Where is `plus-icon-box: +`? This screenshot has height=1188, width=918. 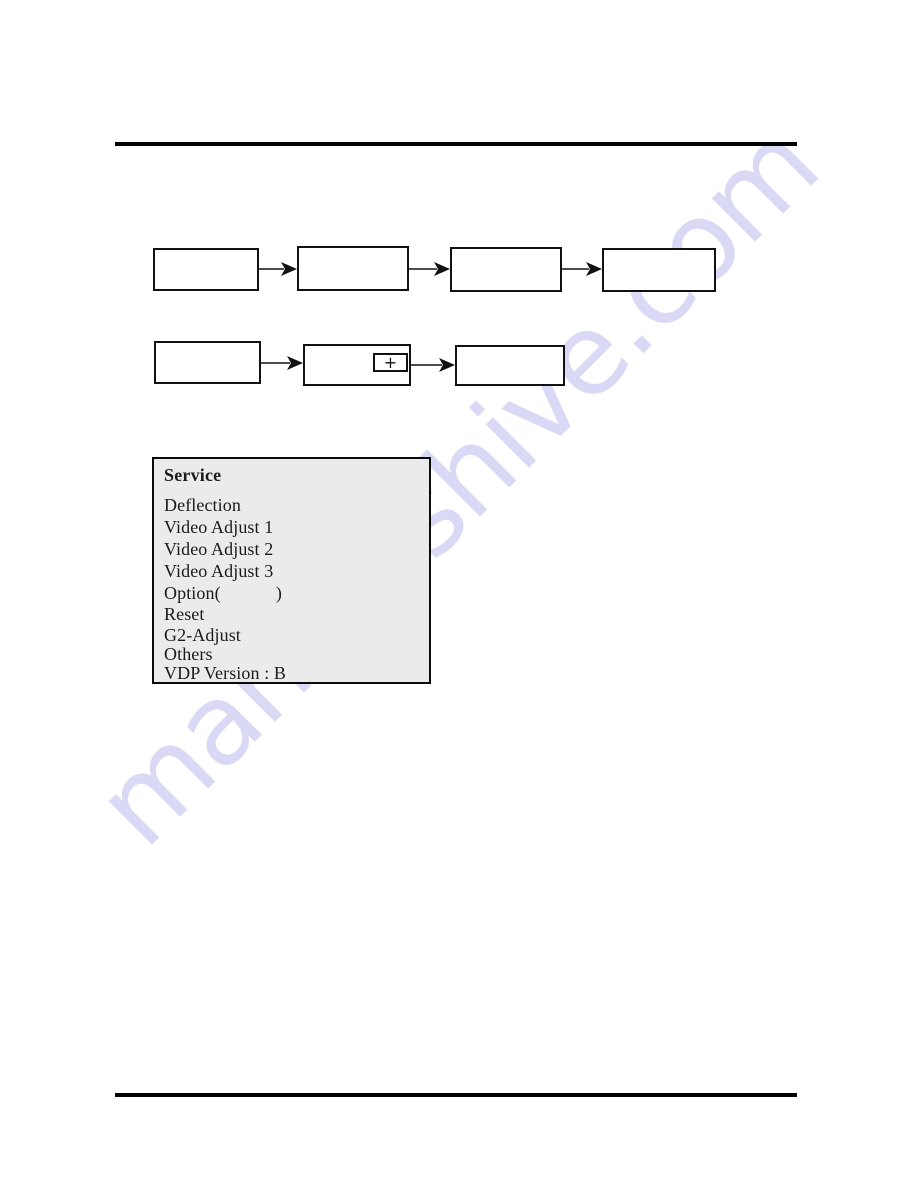 plus-icon-box: + is located at coordinates (390, 362).